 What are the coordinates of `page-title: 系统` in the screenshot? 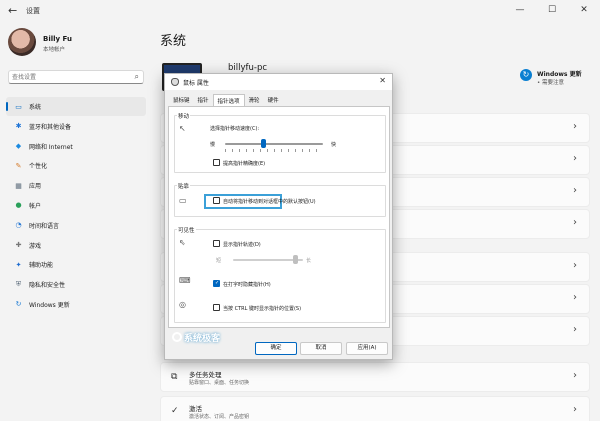 It's located at (173, 41).